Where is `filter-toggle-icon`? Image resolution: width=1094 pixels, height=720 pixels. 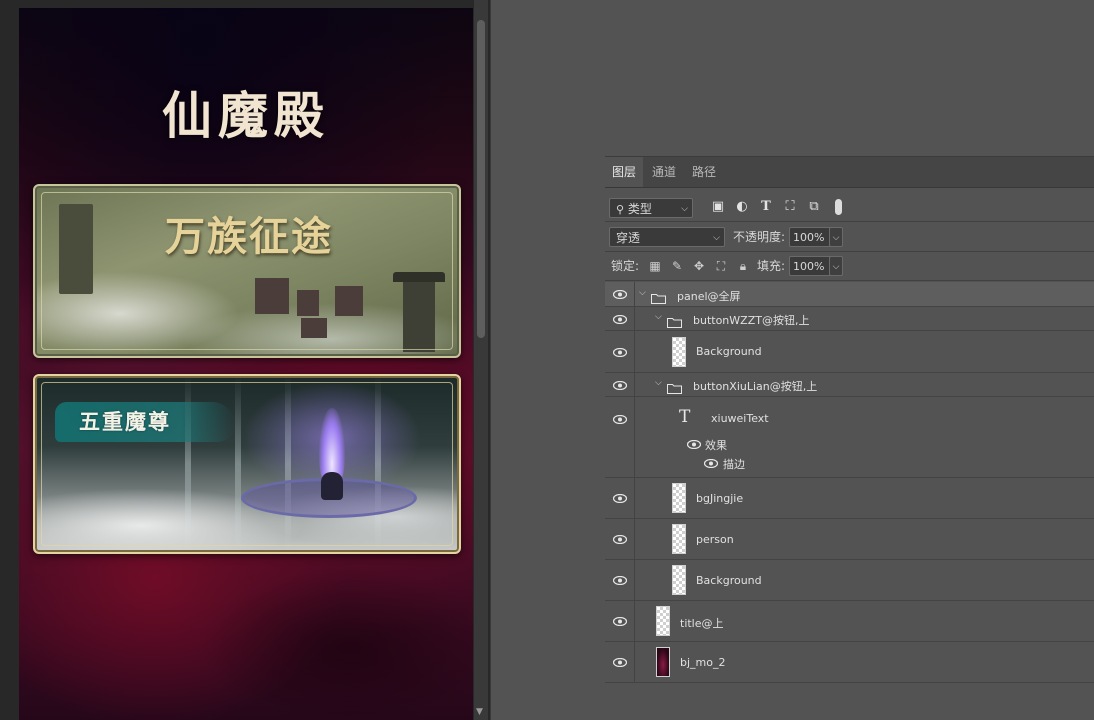 filter-toggle-icon is located at coordinates (838, 207).